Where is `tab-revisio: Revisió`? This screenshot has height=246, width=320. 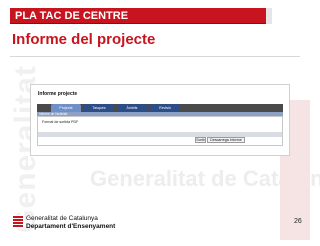
tab-revisio: Revisió is located at coordinates (165, 108).